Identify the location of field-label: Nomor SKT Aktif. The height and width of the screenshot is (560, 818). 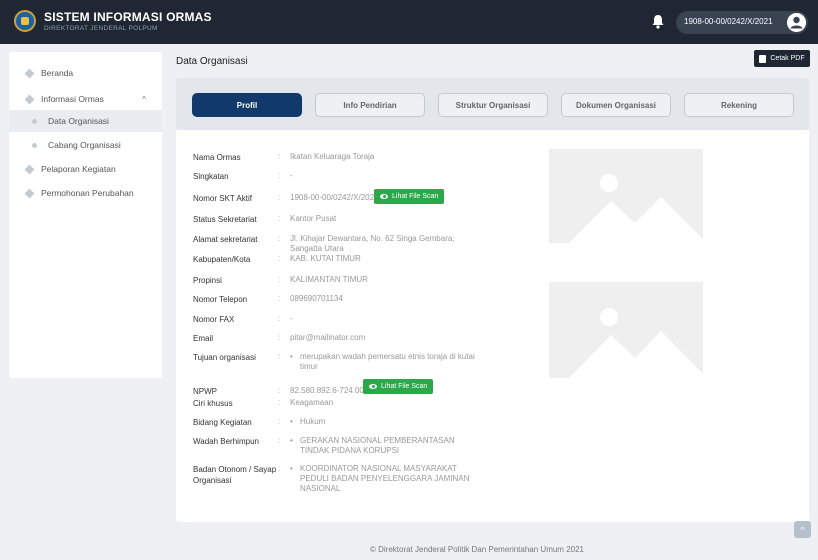
(222, 198).